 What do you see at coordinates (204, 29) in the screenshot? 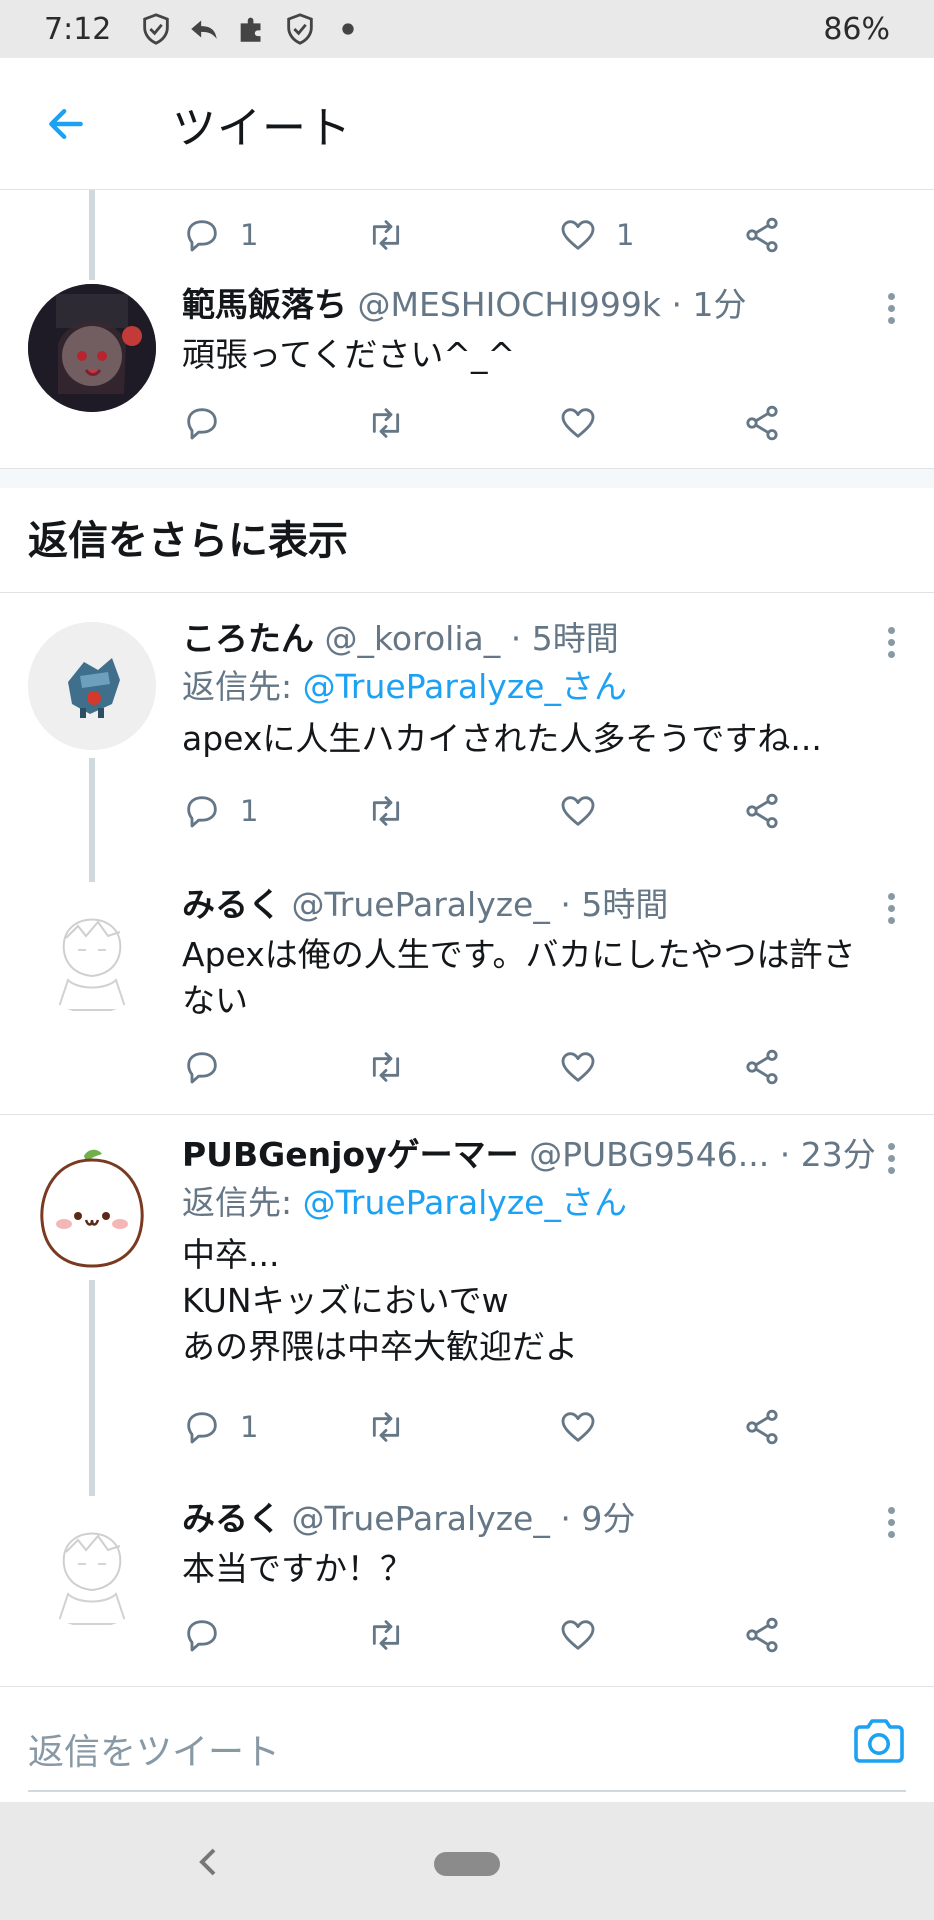
I see `reply-arrow-icon` at bounding box center [204, 29].